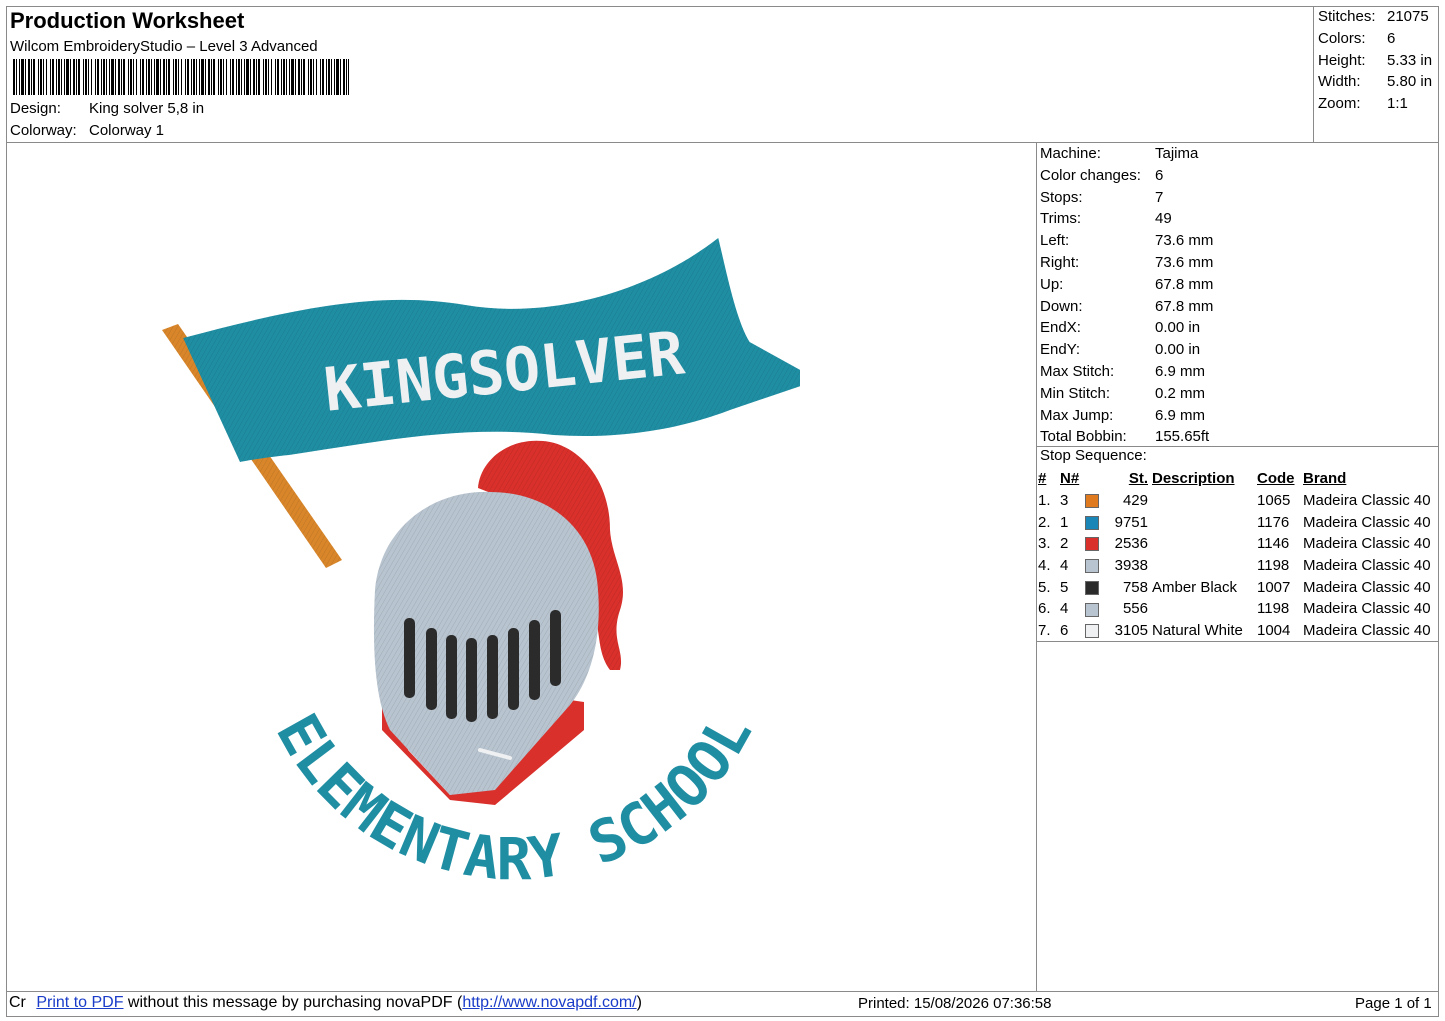 The image size is (1445, 1021). I want to click on table-row: 3. 2 2536 1146 Madeira Classic 40, so click(1234, 544).